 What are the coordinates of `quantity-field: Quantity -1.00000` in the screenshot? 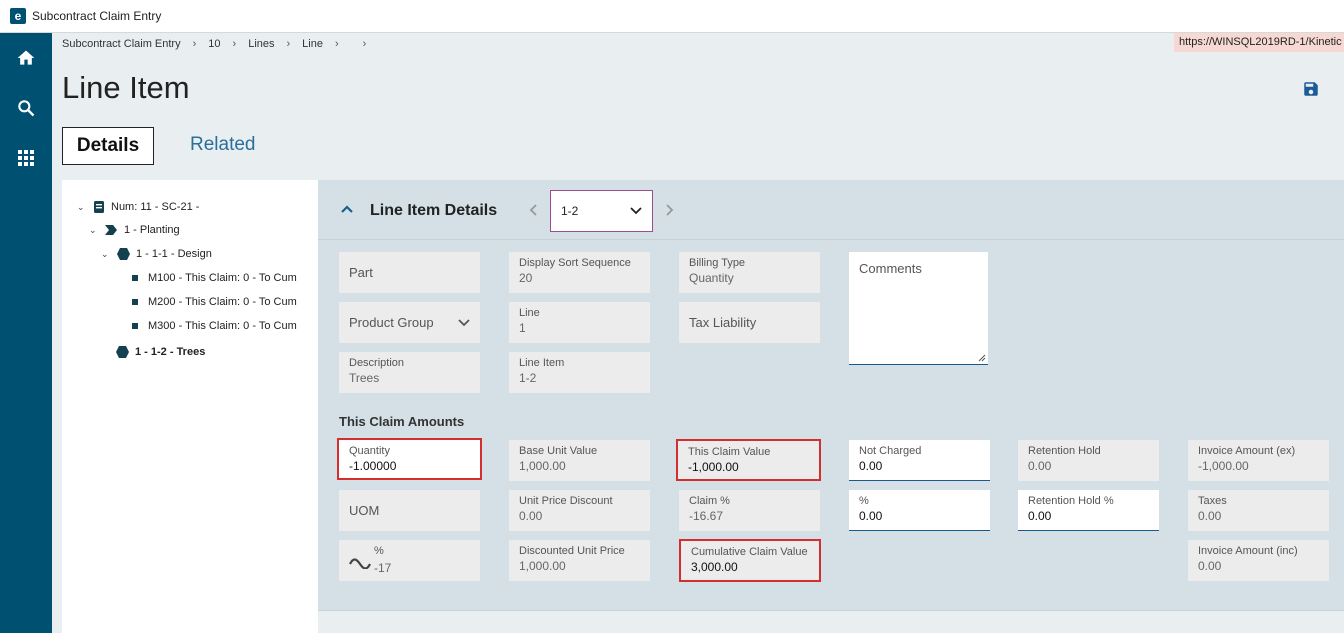 It's located at (409, 459).